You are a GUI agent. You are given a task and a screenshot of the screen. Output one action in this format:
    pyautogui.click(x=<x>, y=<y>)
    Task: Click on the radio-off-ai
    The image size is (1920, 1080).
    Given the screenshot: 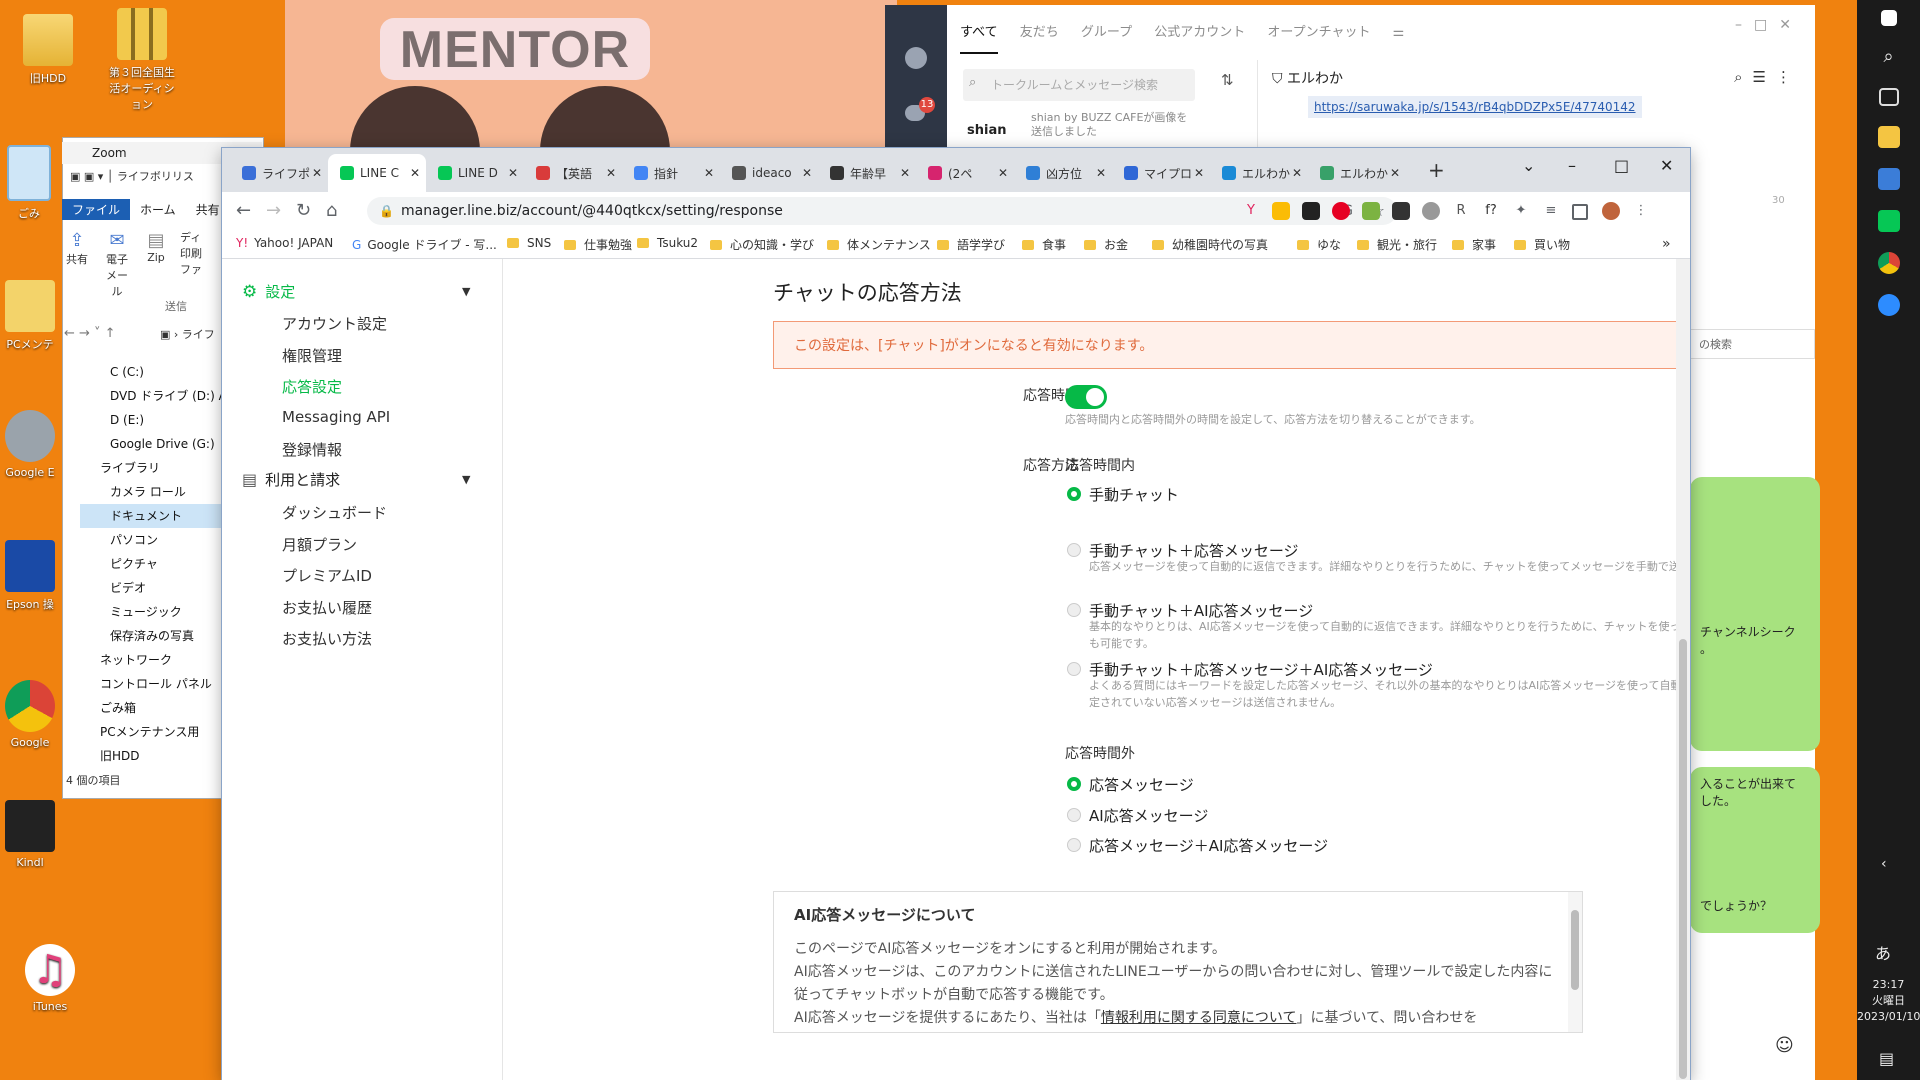 What is the action you would take?
    pyautogui.click(x=1074, y=815)
    